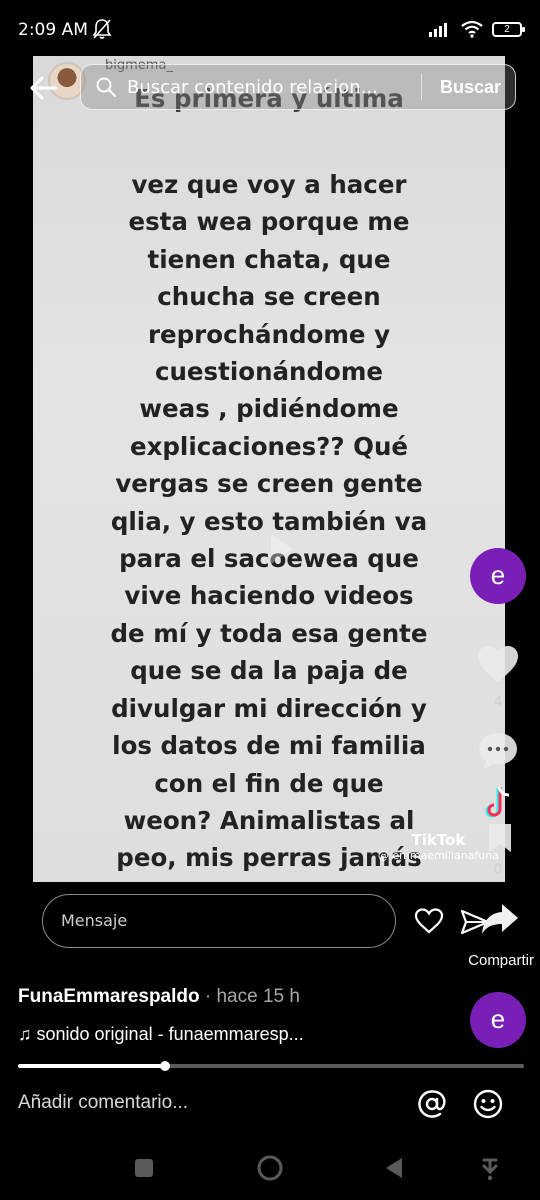  Describe the element at coordinates (501, 960) in the screenshot. I see `share-label: Compartir` at that location.